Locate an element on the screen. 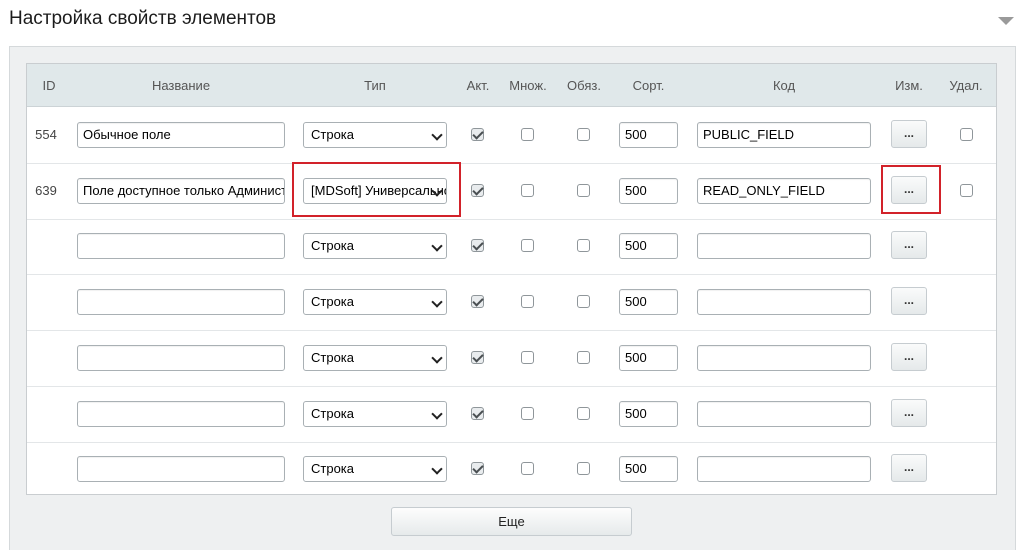 The height and width of the screenshot is (550, 1024). property-code-input: READ_ONLY_FIELD is located at coordinates (784, 190).